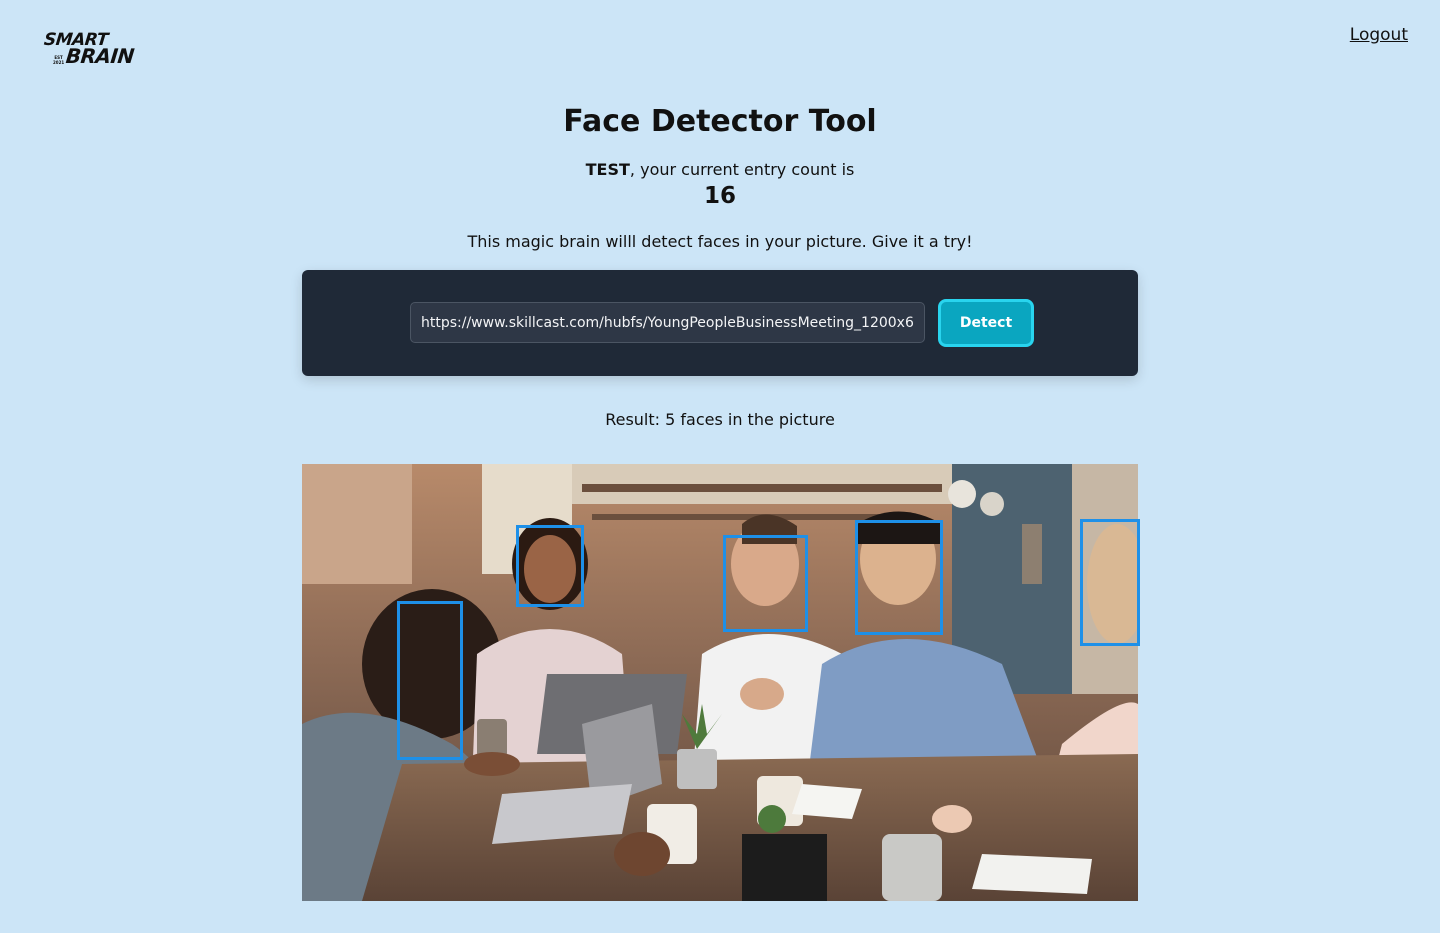 This screenshot has width=1440, height=933. I want to click on image-url-form: Detect, so click(720, 323).